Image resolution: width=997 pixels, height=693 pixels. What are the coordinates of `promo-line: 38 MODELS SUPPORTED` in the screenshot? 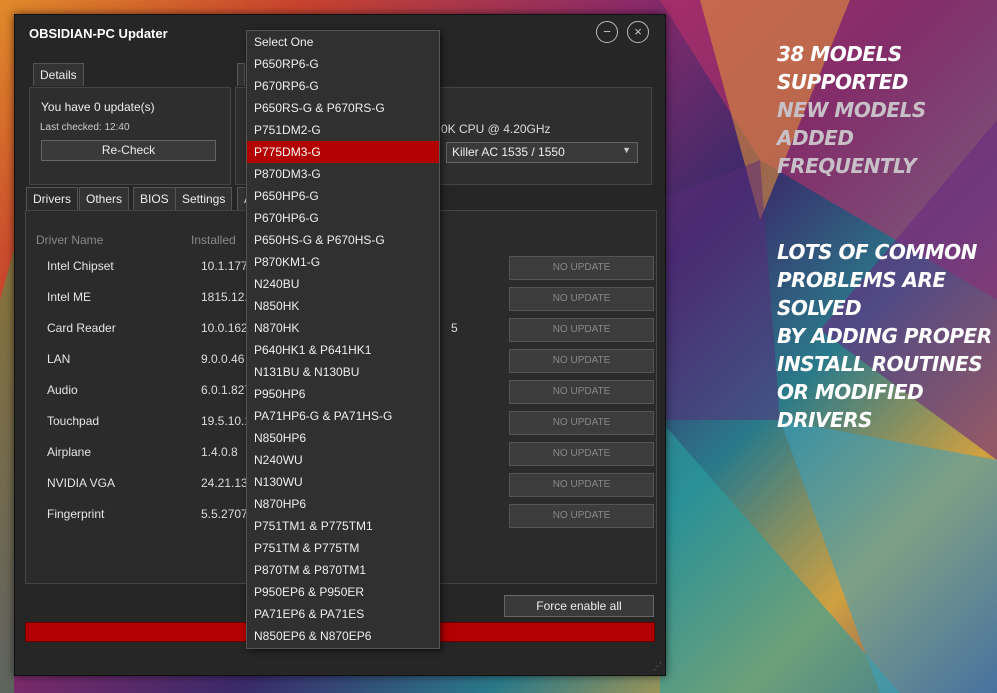 It's located at (842, 68).